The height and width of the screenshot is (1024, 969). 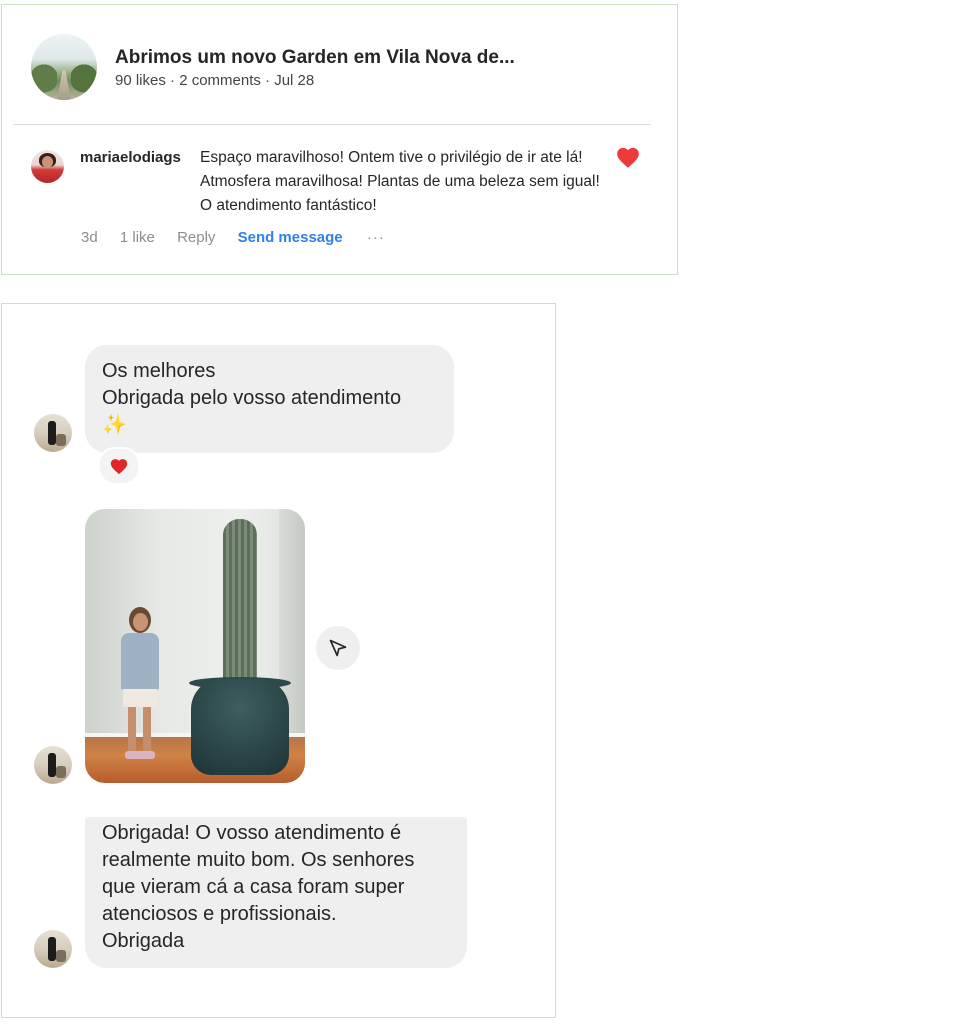 What do you see at coordinates (332, 124) in the screenshot?
I see `divider` at bounding box center [332, 124].